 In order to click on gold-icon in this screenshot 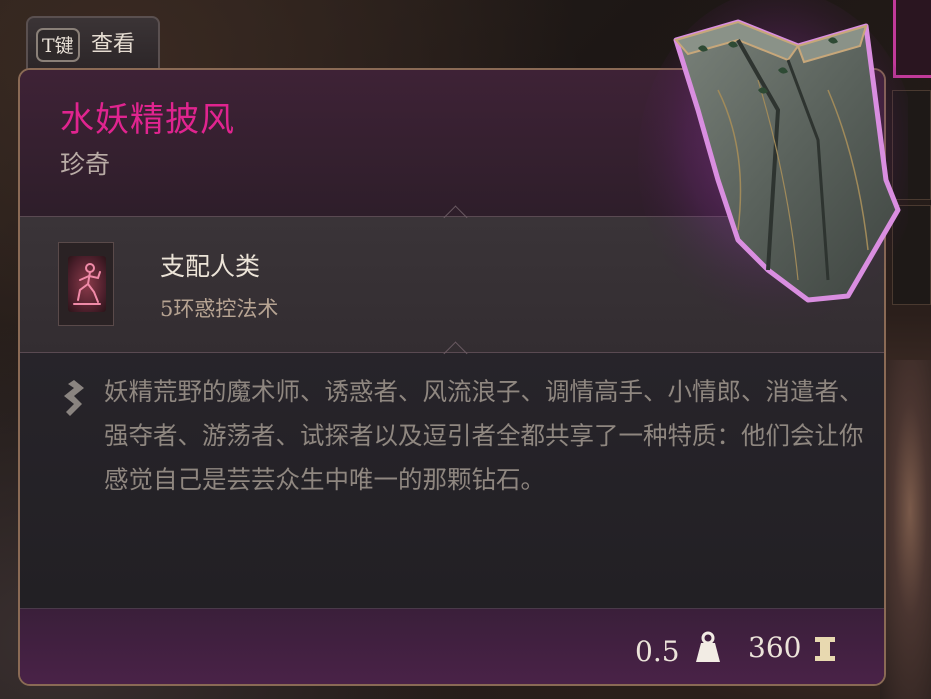, I will do `click(825, 649)`.